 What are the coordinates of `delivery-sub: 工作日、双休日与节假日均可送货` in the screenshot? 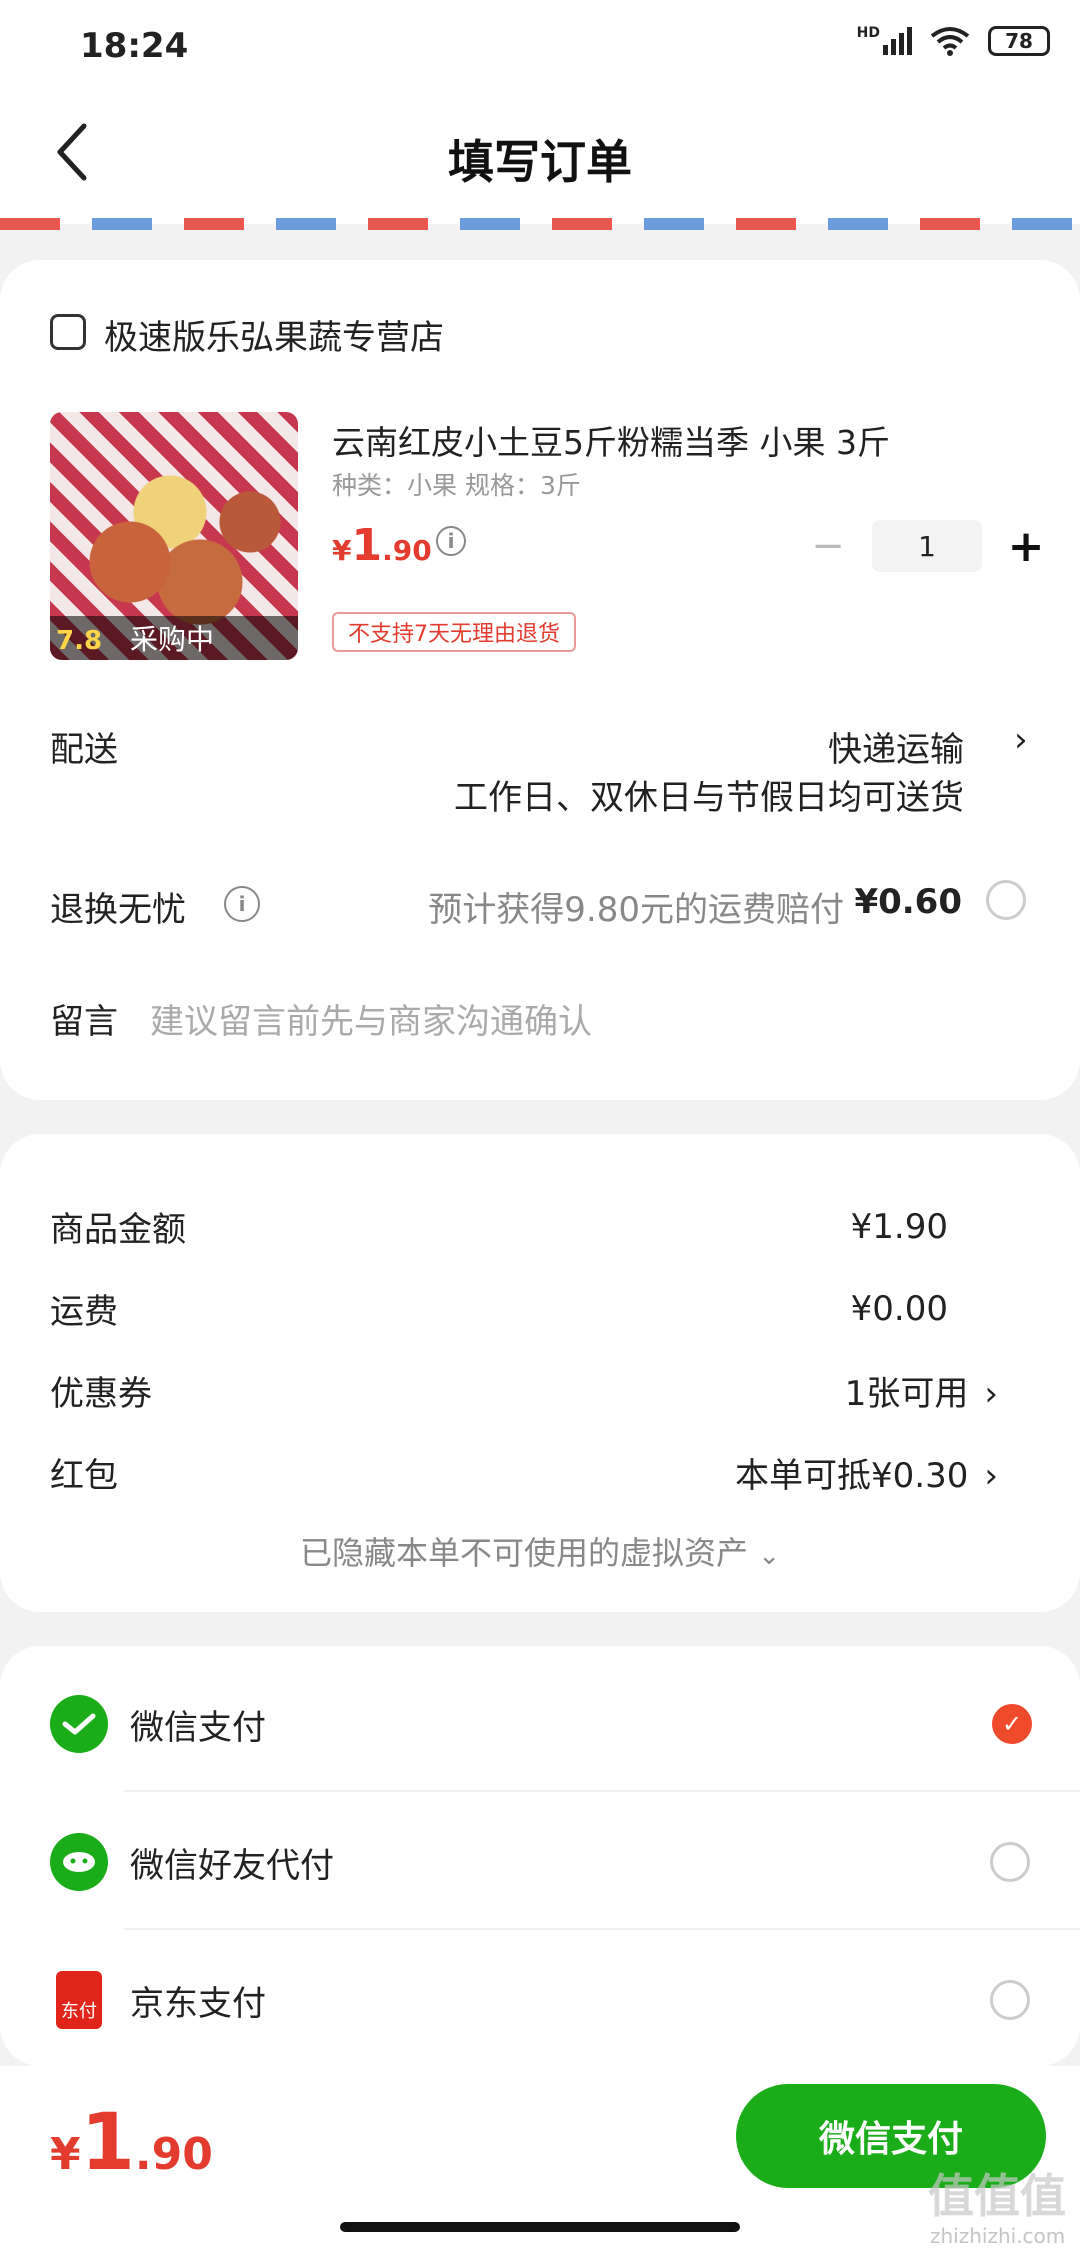 It's located at (709, 798).